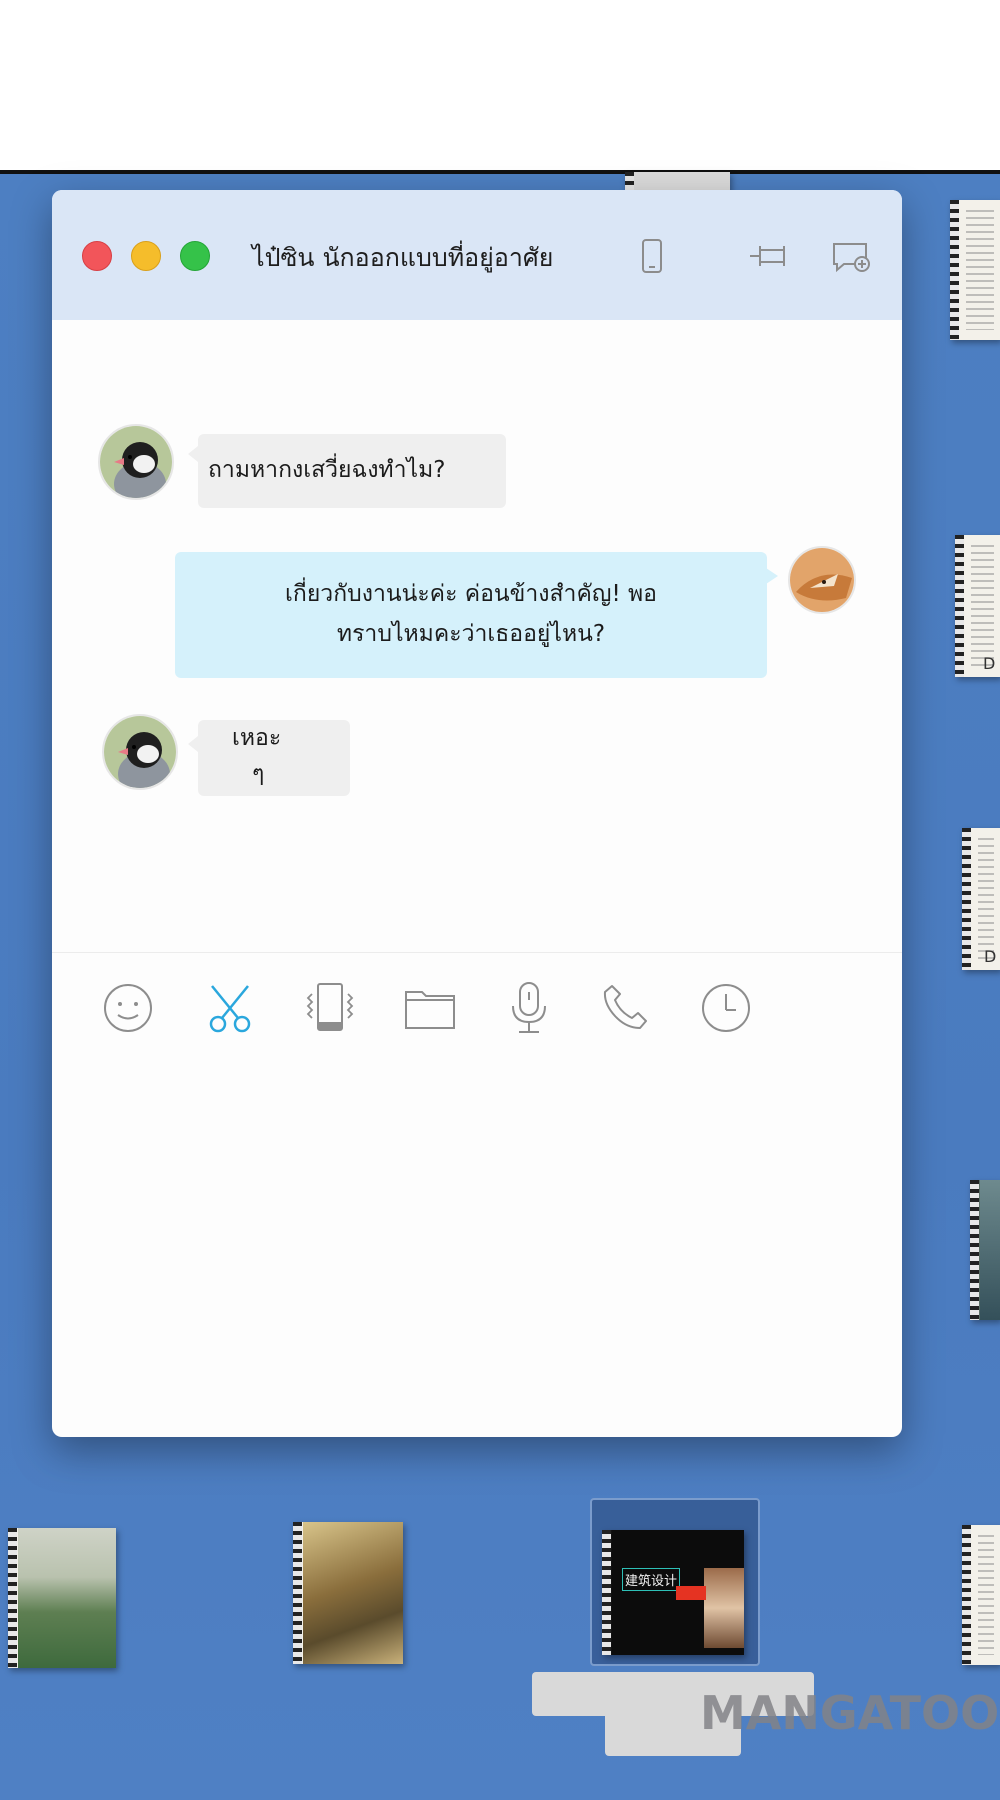  What do you see at coordinates (146, 256) in the screenshot?
I see `minimize-button` at bounding box center [146, 256].